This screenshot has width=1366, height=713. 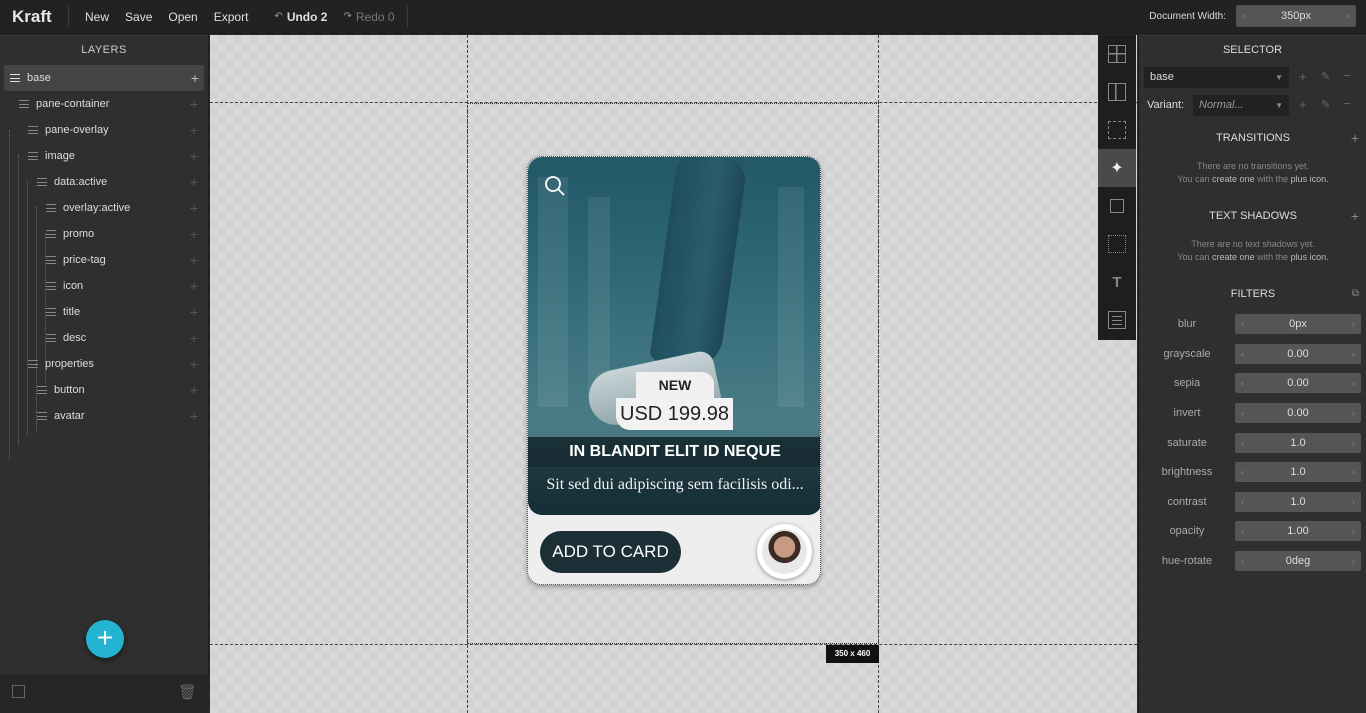 What do you see at coordinates (1303, 76) in the screenshot?
I see `add-selector-icon: +` at bounding box center [1303, 76].